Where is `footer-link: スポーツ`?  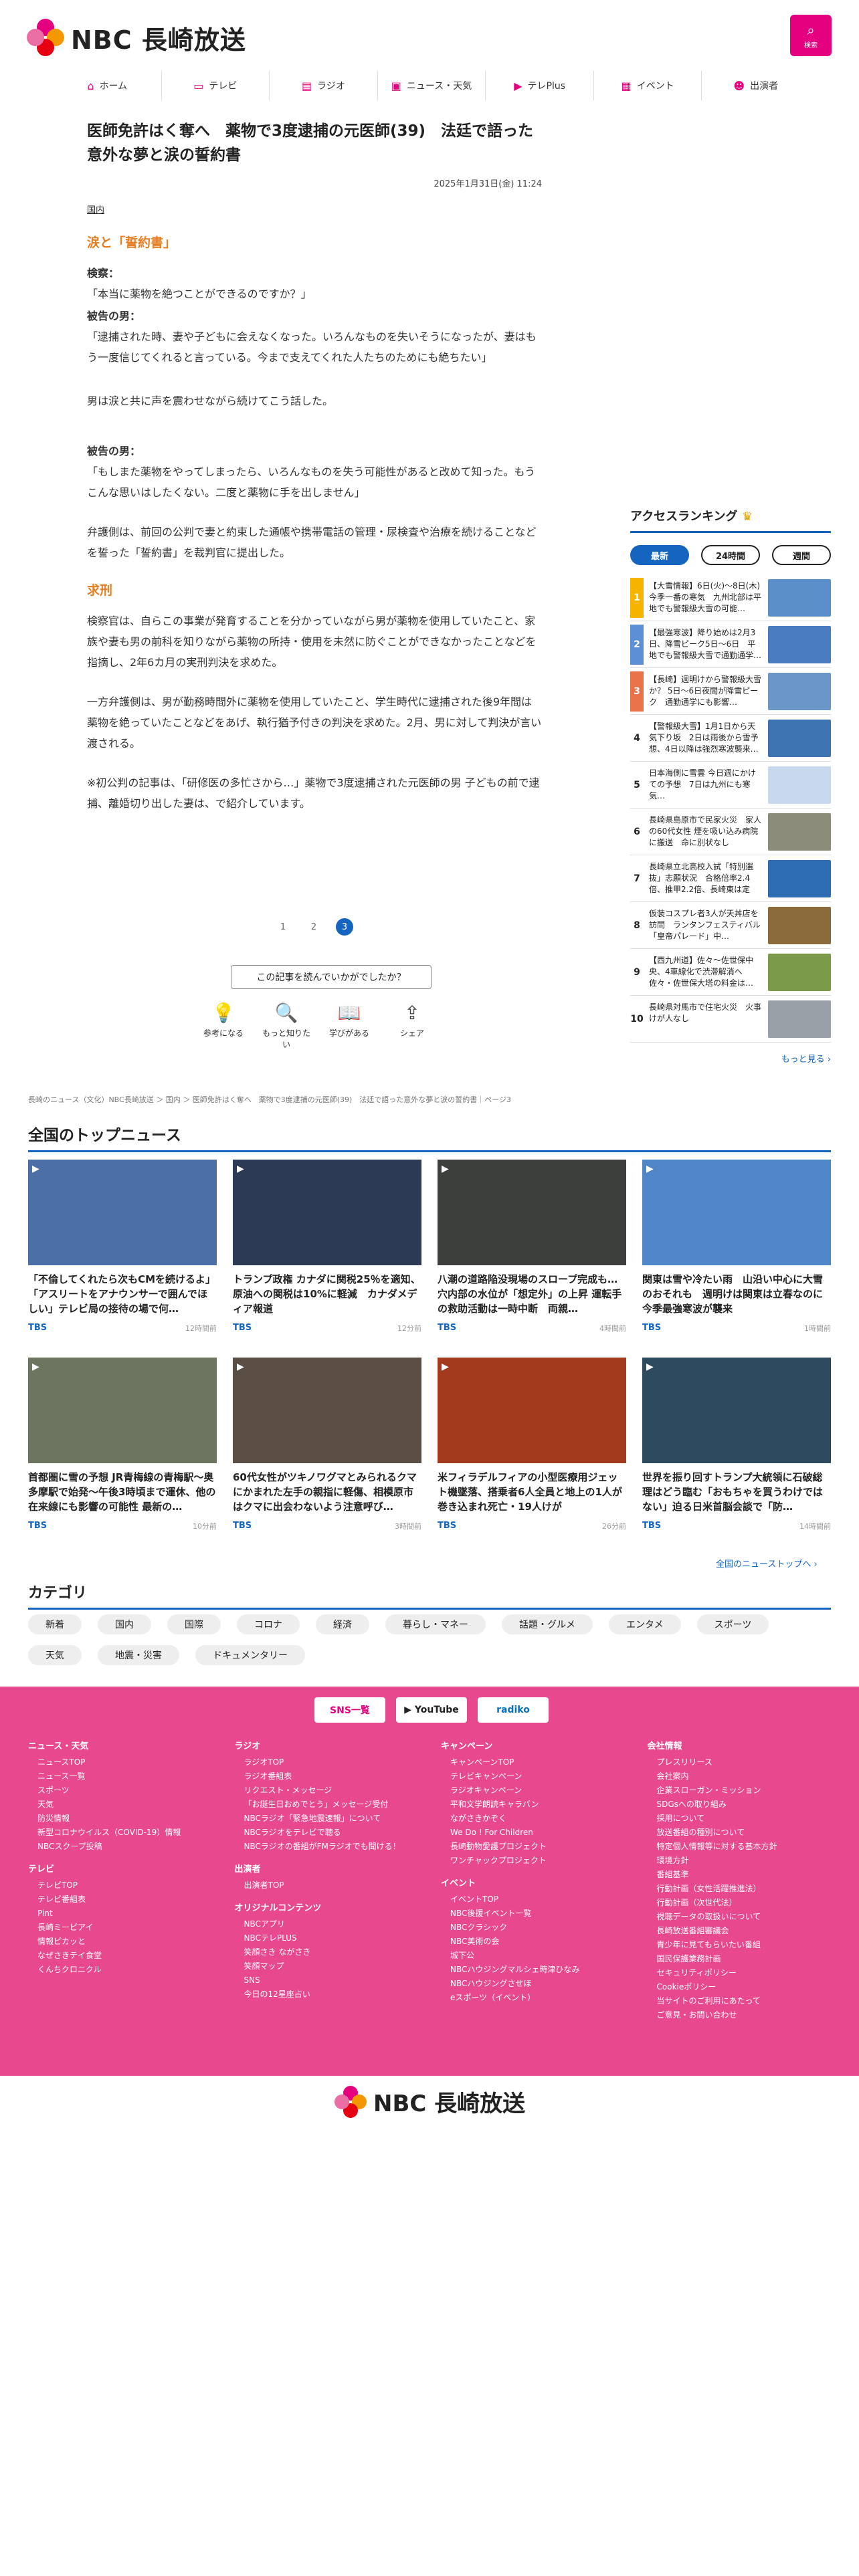 footer-link: スポーツ is located at coordinates (124, 1791).